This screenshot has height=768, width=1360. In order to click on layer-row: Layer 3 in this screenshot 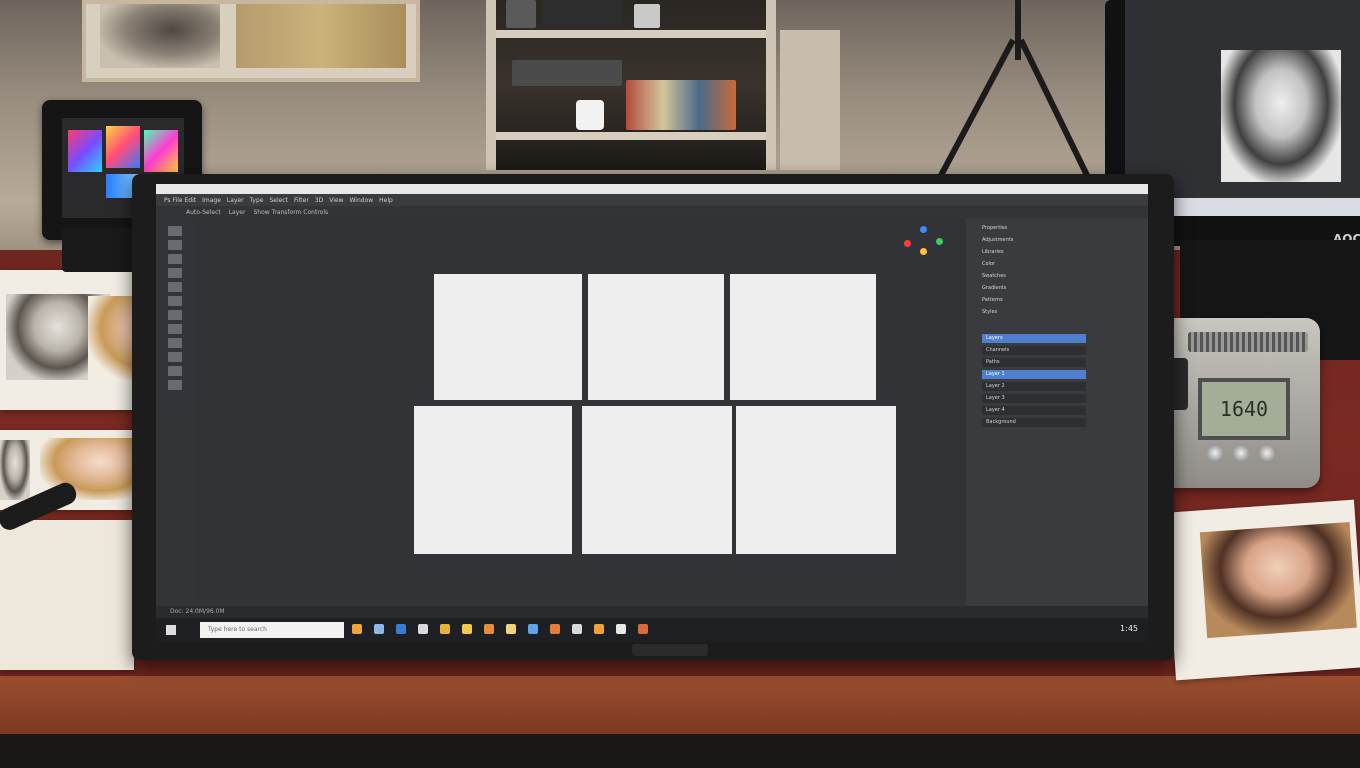, I will do `click(1034, 398)`.